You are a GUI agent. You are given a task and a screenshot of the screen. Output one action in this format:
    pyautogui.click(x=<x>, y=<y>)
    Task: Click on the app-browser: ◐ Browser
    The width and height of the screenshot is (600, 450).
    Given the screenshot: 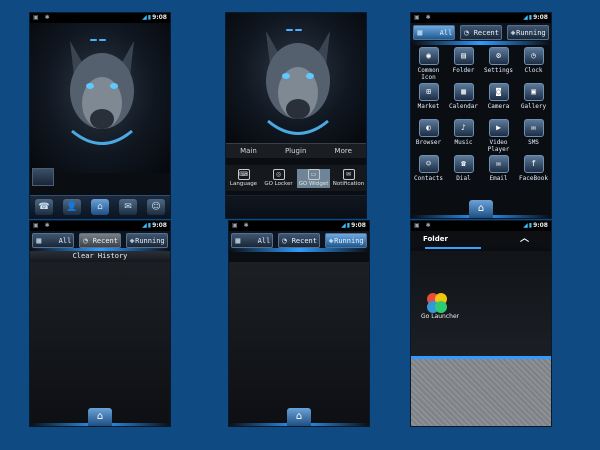 What is the action you would take?
    pyautogui.click(x=428, y=135)
    